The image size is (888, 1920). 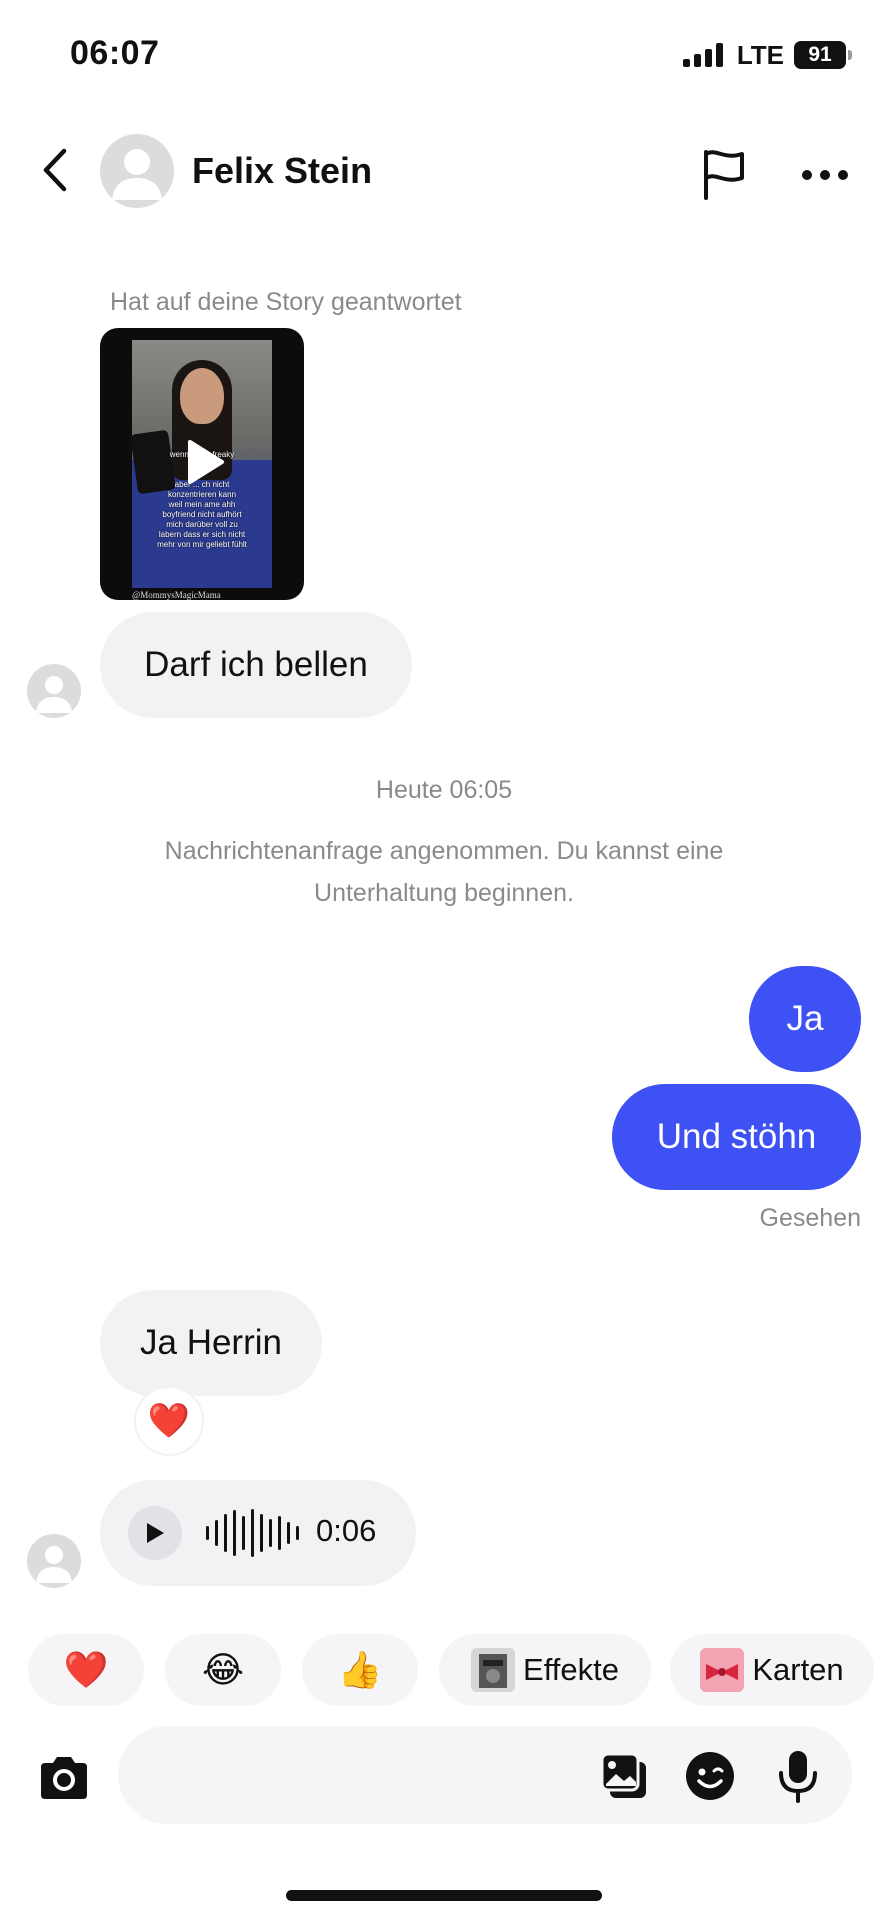 I want to click on heart-reaction-icon: ❤️, so click(x=169, y=1421).